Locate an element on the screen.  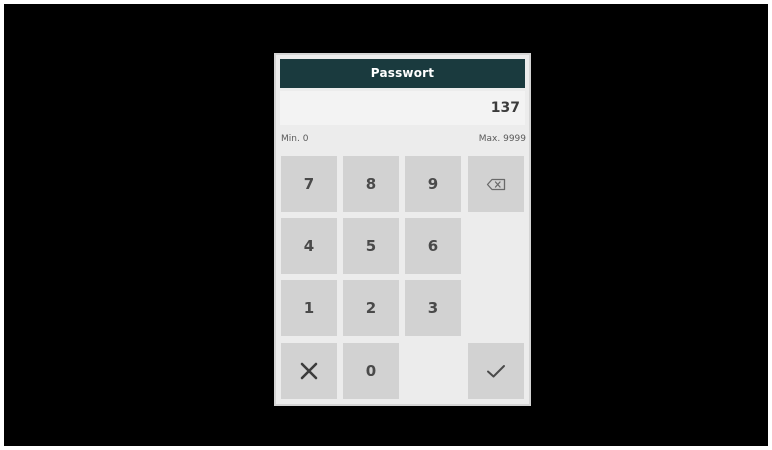
dialog-title: Passwort is located at coordinates (402, 73).